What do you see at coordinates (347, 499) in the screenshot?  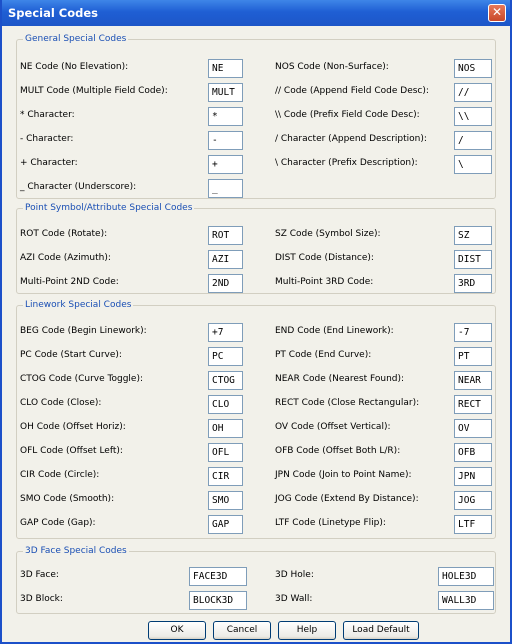 I see `jog-code-label: JOG Code (Extend By Distance):` at bounding box center [347, 499].